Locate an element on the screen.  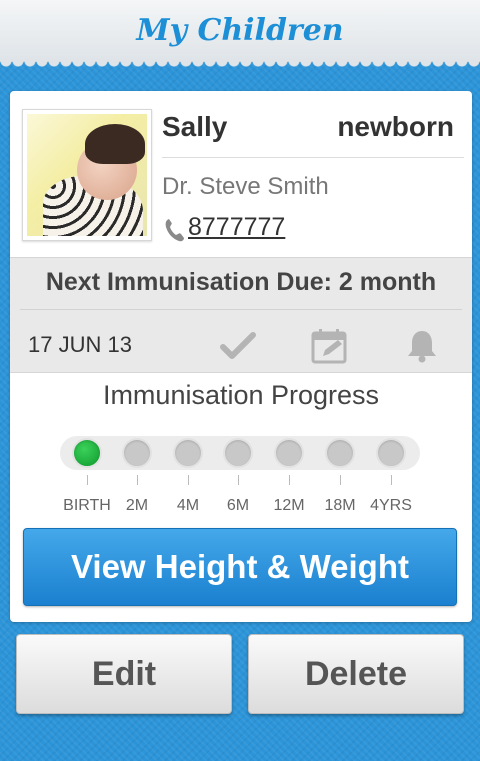
edit-button: Edit is located at coordinates (124, 674).